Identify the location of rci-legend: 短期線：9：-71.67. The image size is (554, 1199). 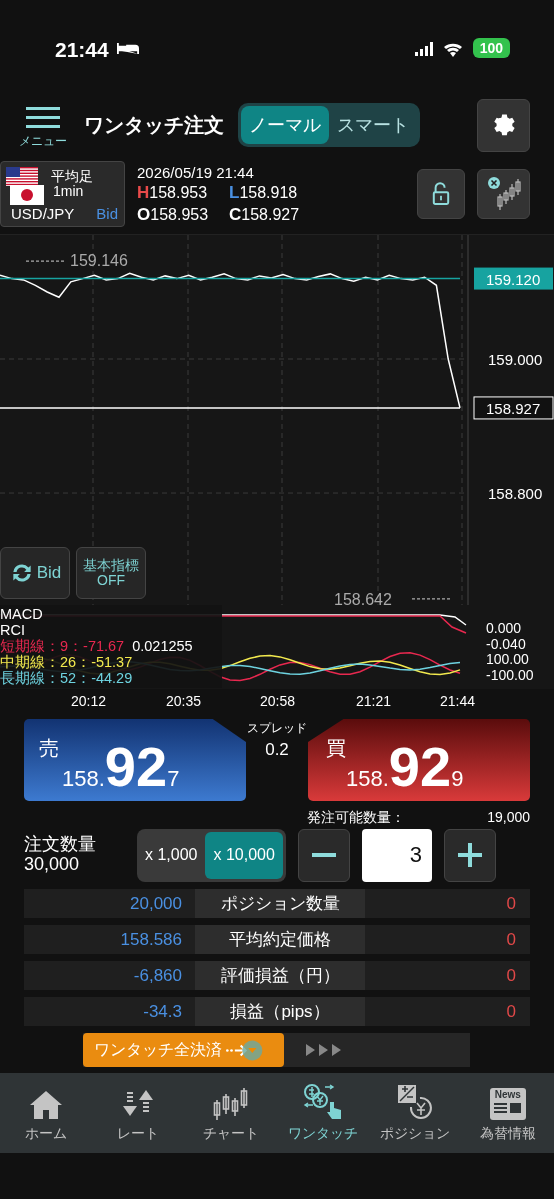
(62, 646).